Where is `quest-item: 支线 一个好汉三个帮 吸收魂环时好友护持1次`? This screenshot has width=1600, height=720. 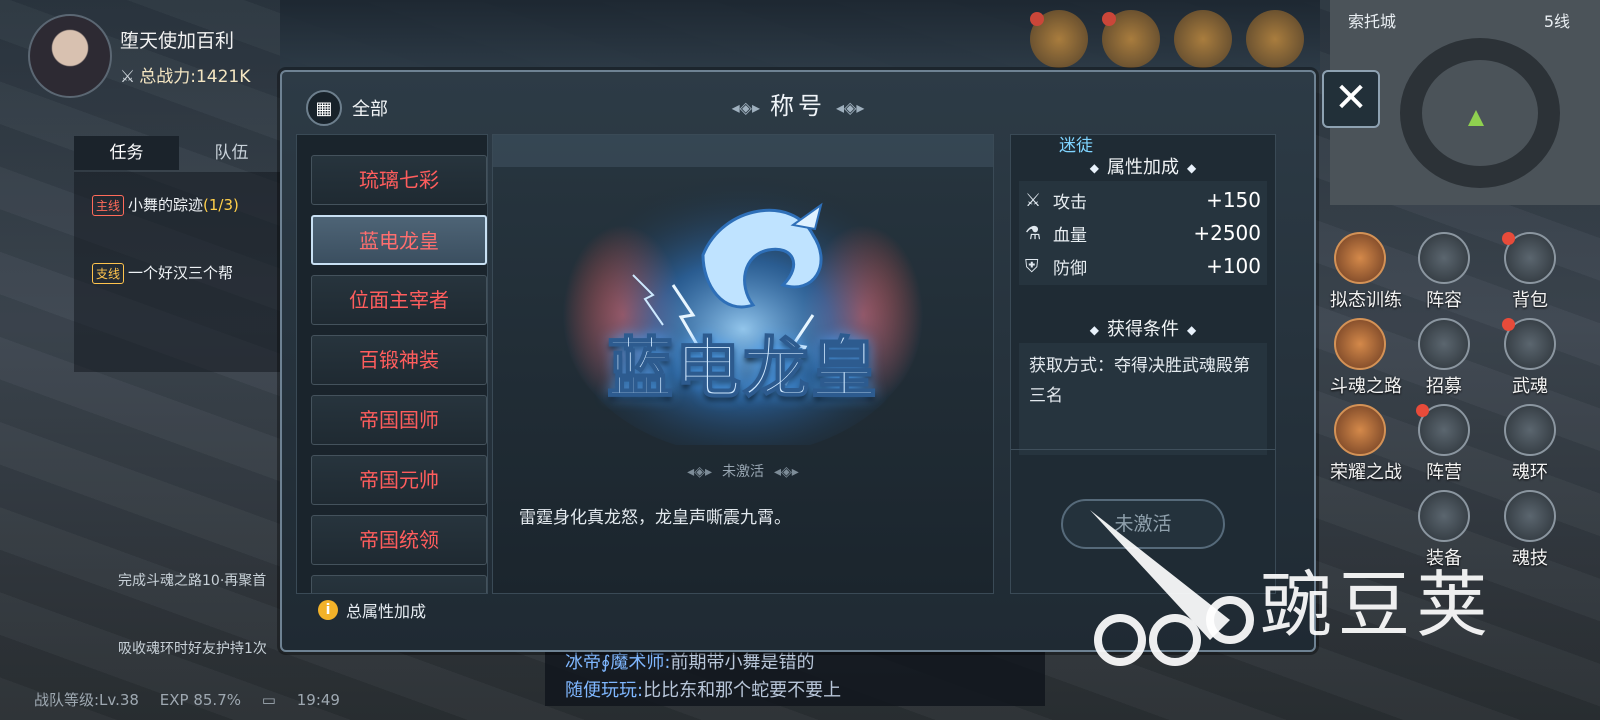 quest-item: 支线 一个好汉三个帮 吸收魂环时好友护持1次 is located at coordinates (179, 459).